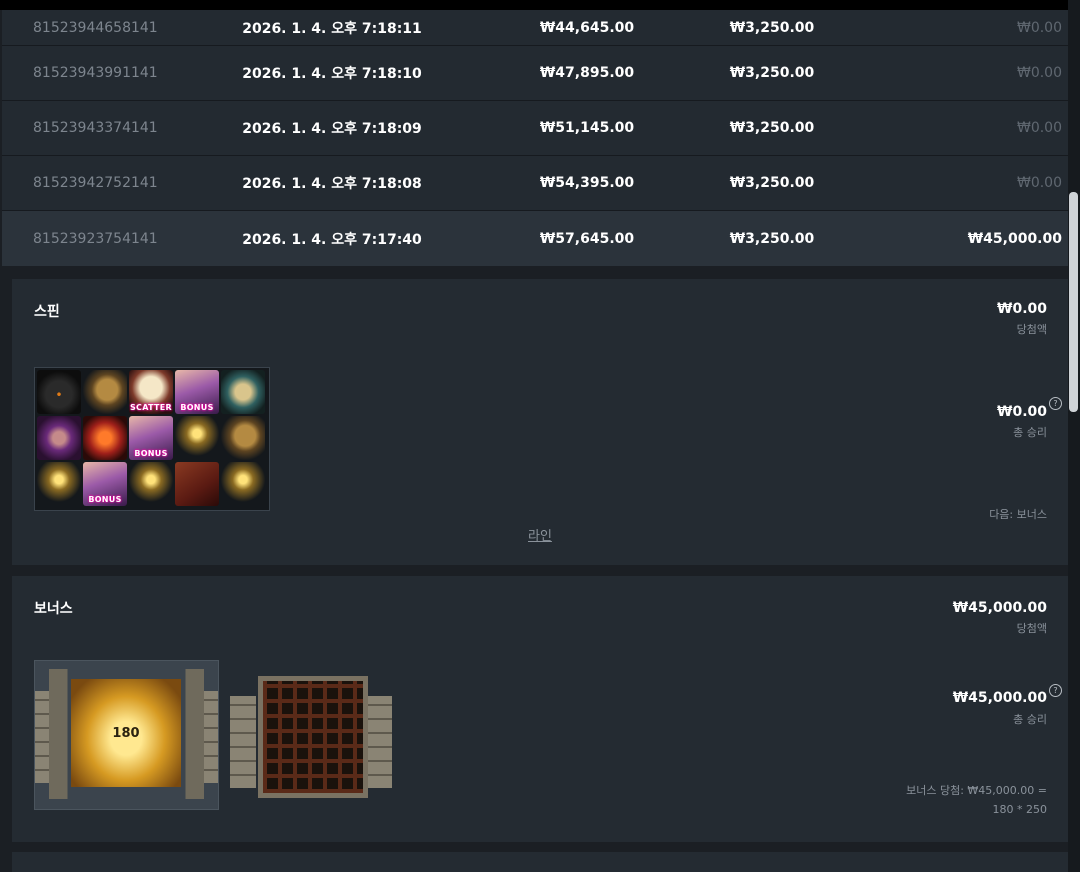  What do you see at coordinates (95, 183) in the screenshot?
I see `round-id: 81523942752141` at bounding box center [95, 183].